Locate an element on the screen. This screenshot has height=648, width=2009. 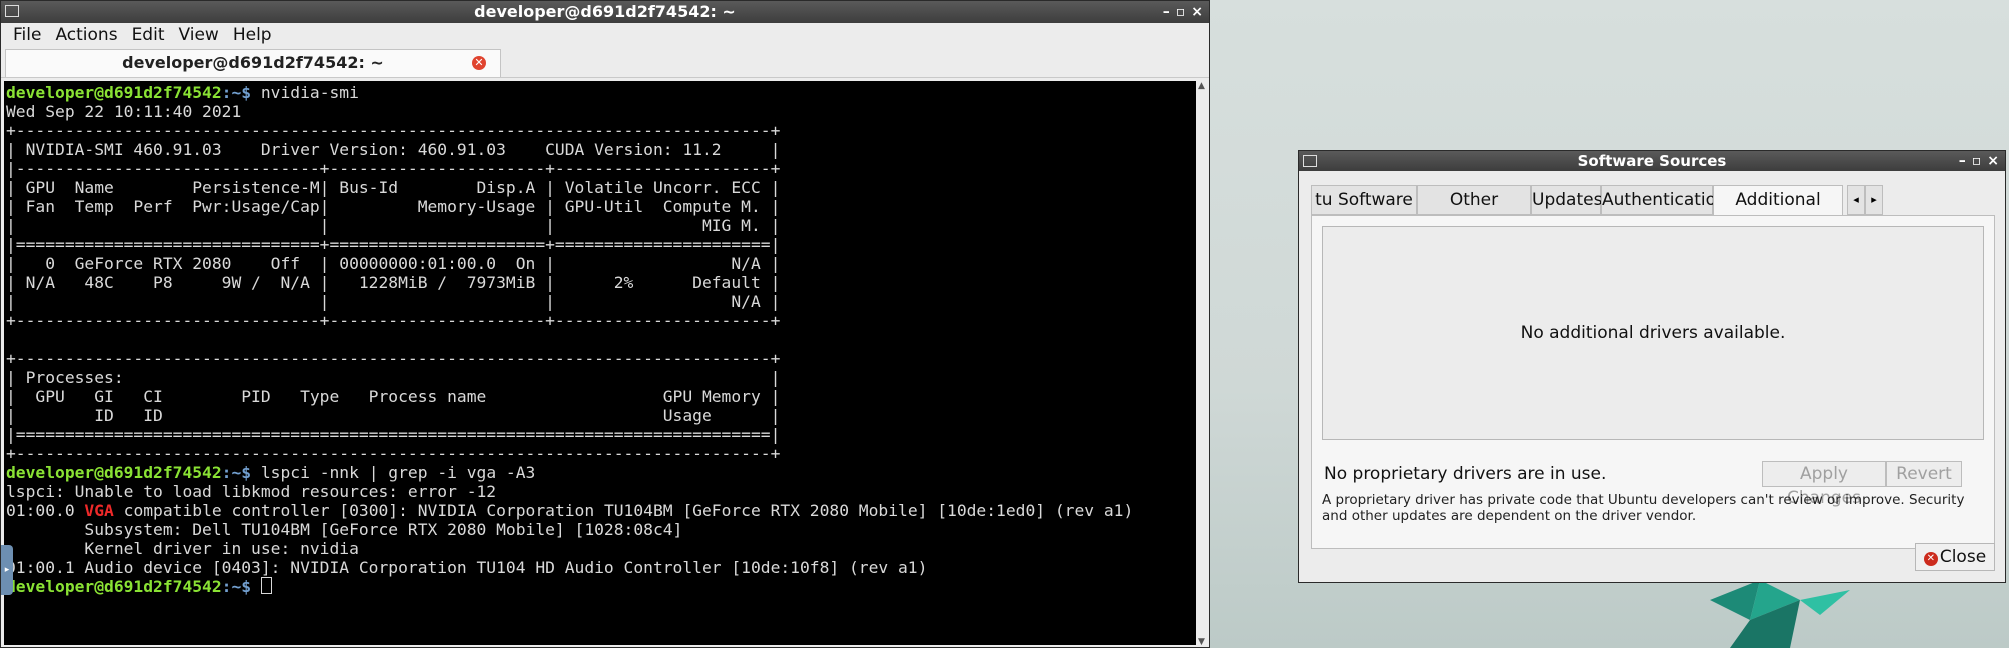
driver-status-text: No proprietary drivers are in use. is located at coordinates (1465, 474).